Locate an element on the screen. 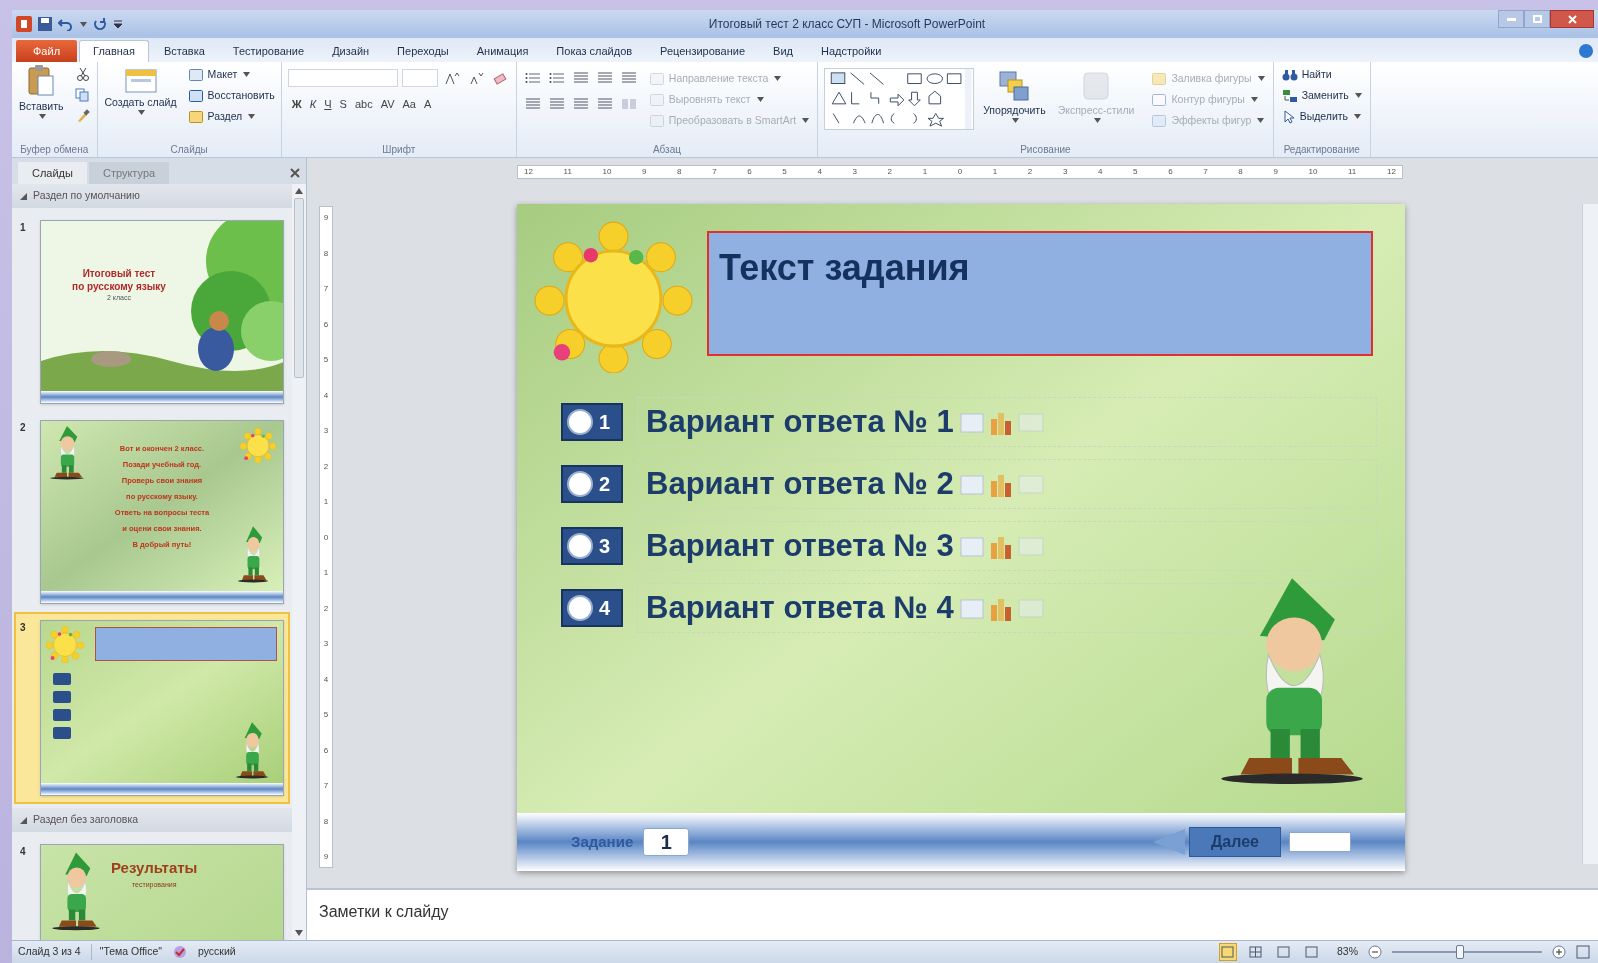 This screenshot has width=1598, height=963. ruler-number: 5 is located at coordinates (784, 172).